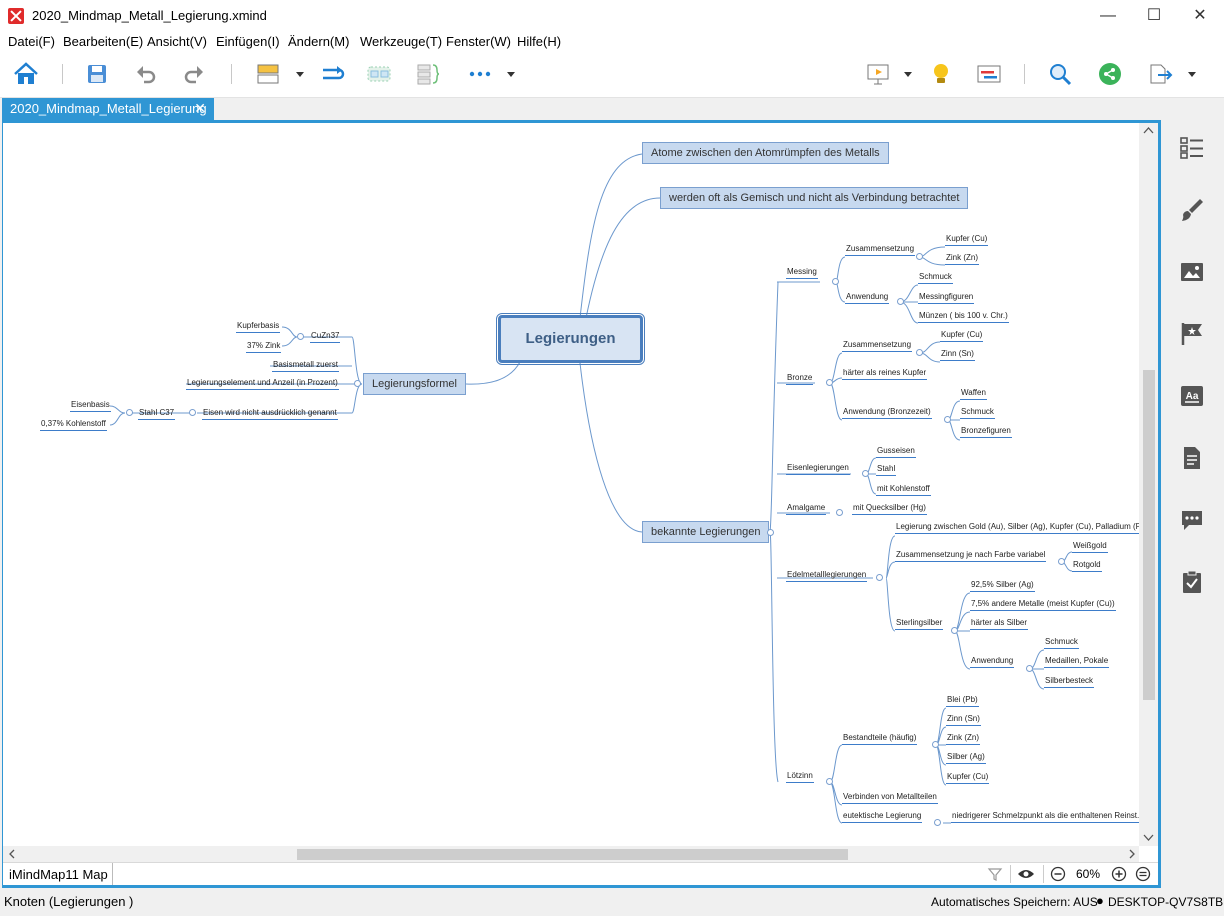 The height and width of the screenshot is (916, 1224). Describe the element at coordinates (270, 414) in the screenshot. I see `subtopic: Eisen wird nicht ausdrücklich genannt` at that location.